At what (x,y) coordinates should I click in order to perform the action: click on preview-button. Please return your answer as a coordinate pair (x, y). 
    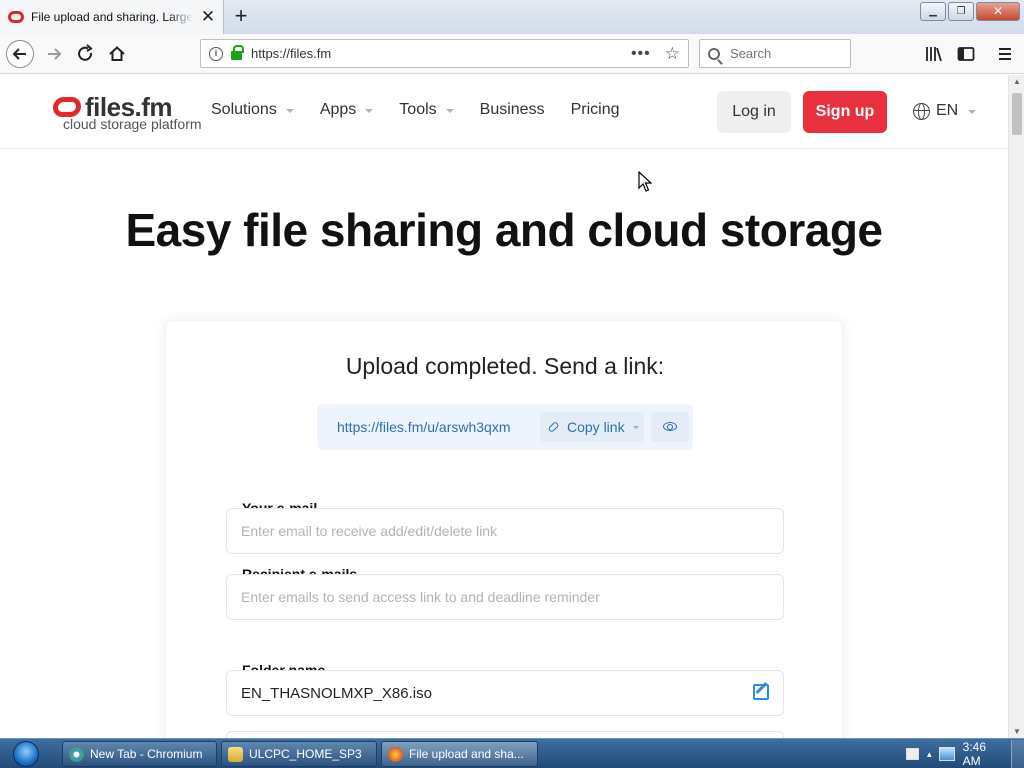
    Looking at the image, I should click on (670, 427).